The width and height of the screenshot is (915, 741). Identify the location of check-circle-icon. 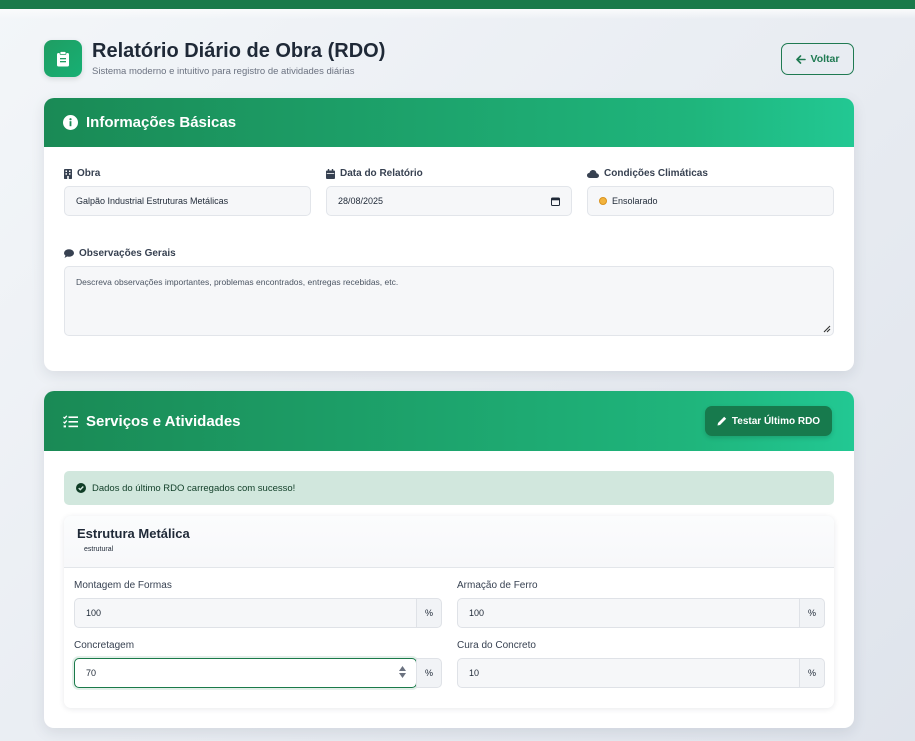
(81, 488).